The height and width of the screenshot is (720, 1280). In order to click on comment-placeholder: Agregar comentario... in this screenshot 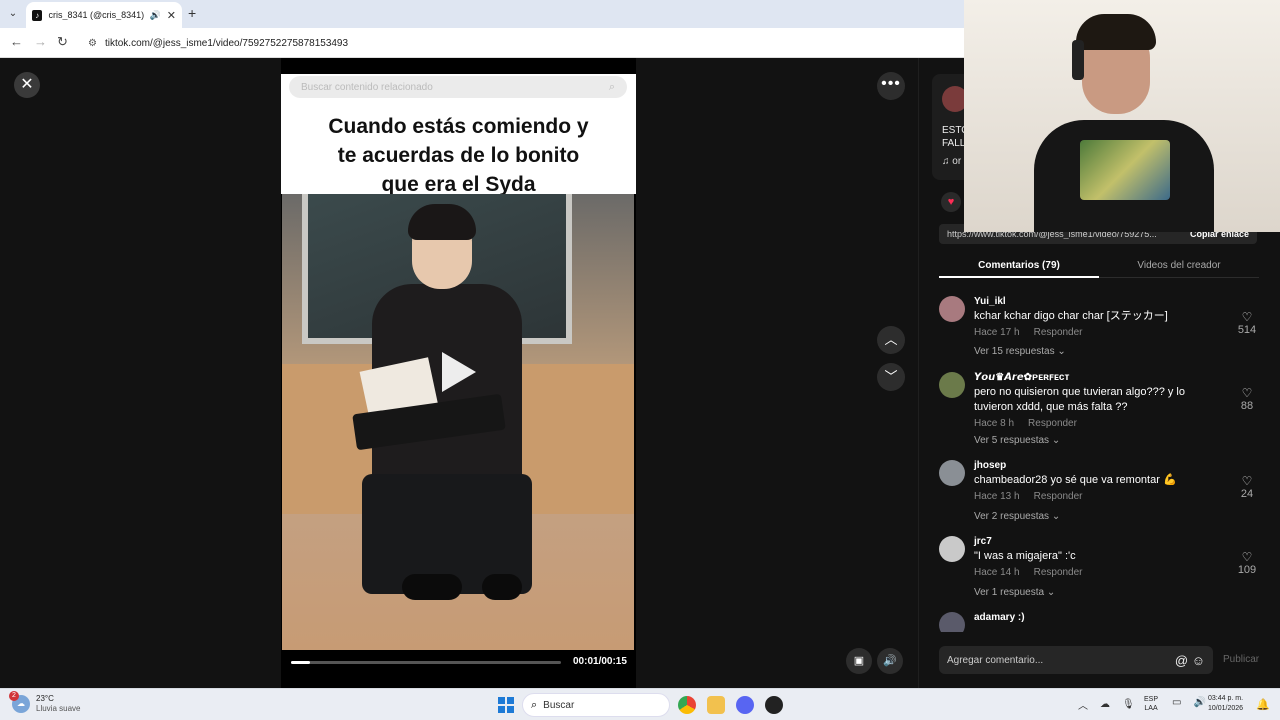, I will do `click(995, 660)`.